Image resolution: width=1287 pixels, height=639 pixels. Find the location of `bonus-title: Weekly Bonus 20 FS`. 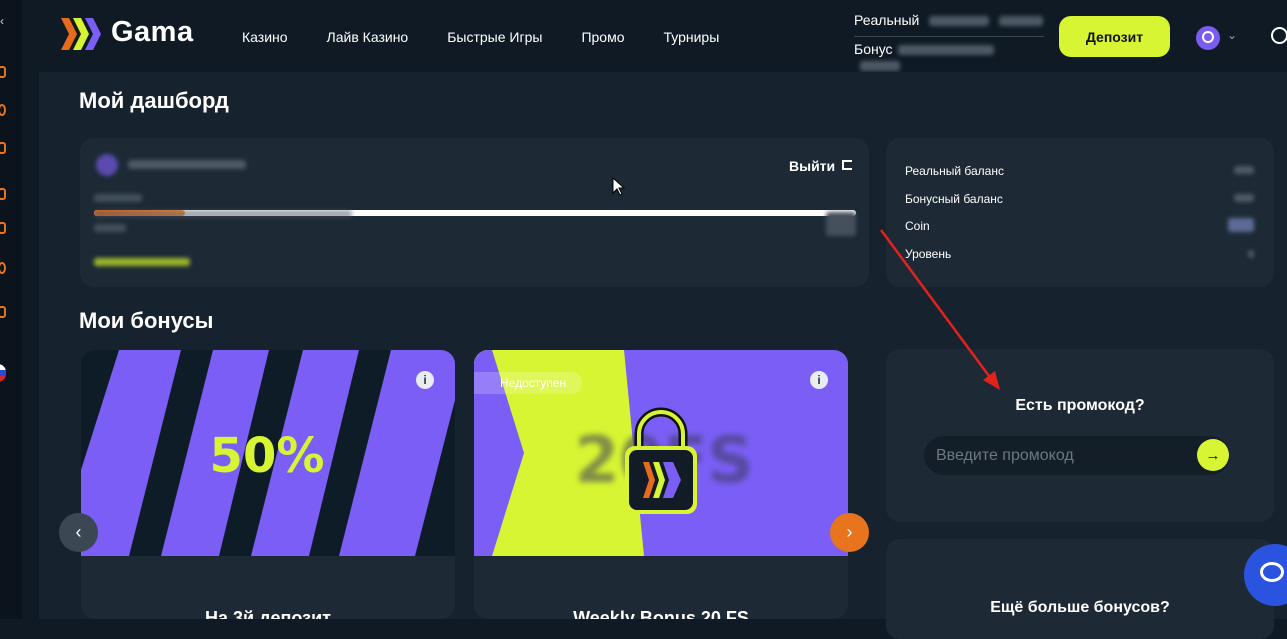

bonus-title: Weekly Bonus 20 FS is located at coordinates (661, 613).